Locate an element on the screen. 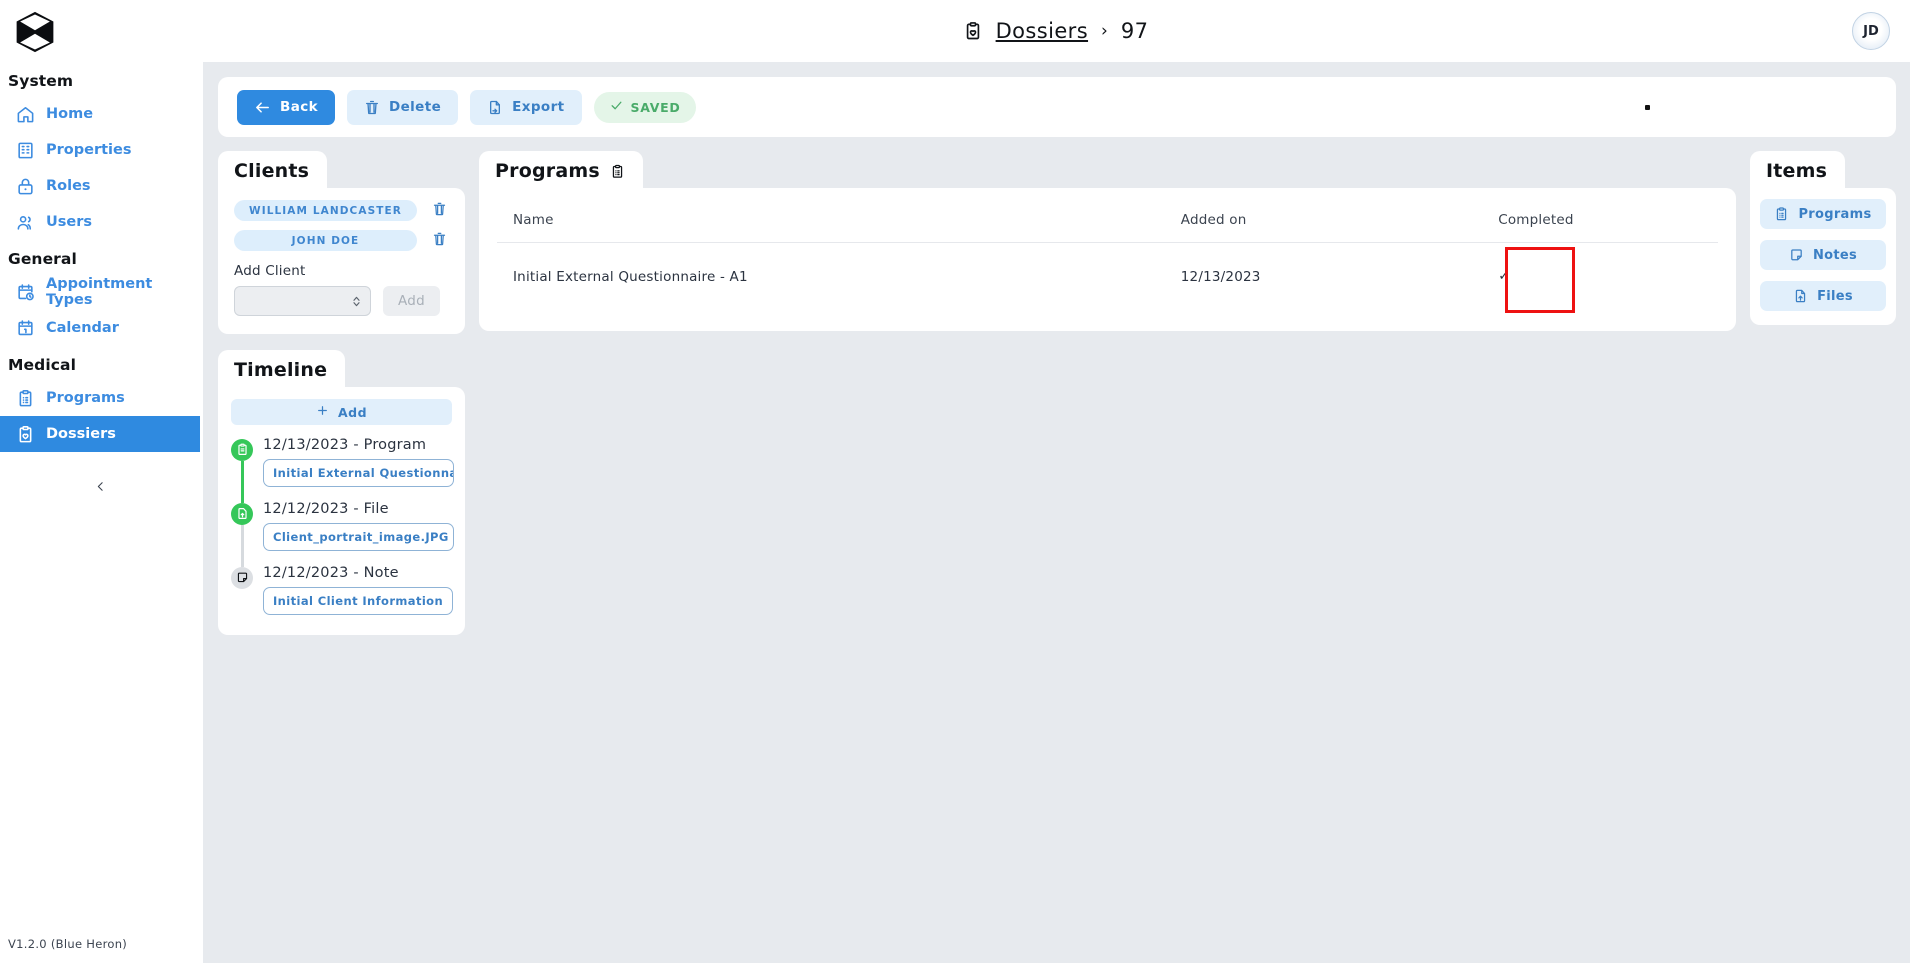 This screenshot has width=1910, height=963. column-header-name: Name is located at coordinates (839, 215).